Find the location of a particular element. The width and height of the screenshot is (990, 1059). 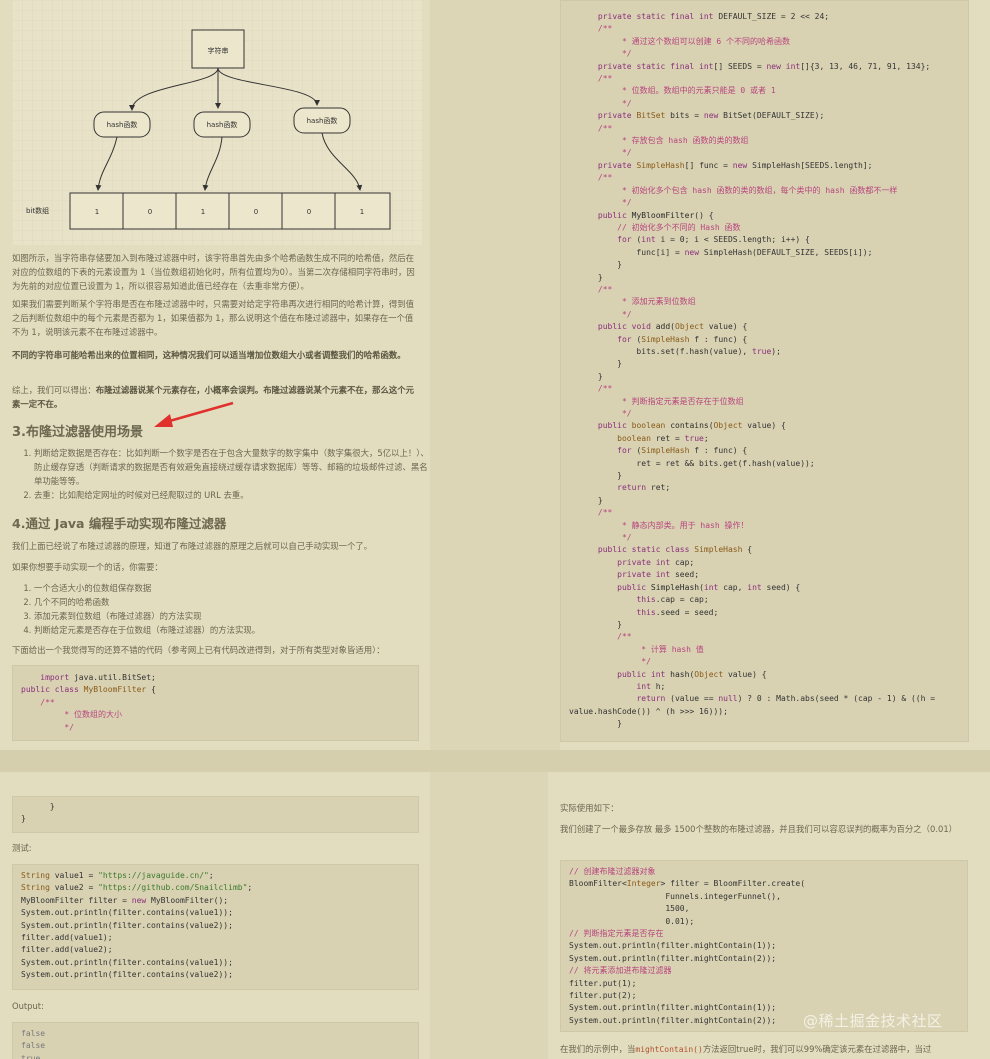

bit-1: 0 is located at coordinates (150, 212).